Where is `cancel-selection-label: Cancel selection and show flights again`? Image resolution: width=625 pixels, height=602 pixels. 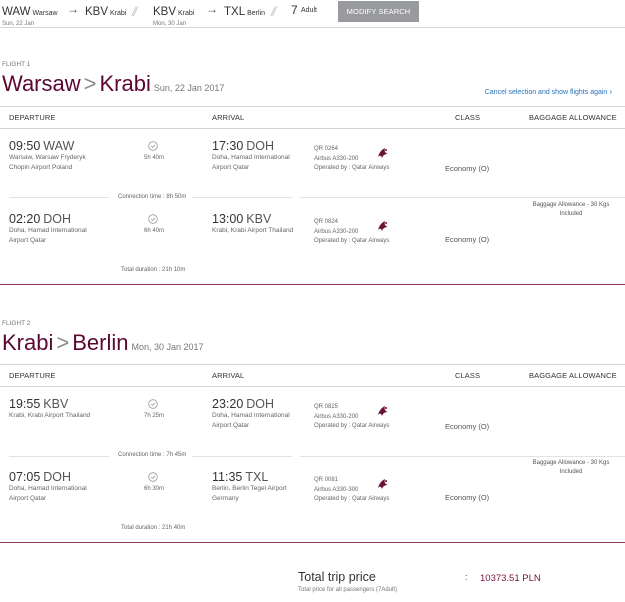 cancel-selection-label: Cancel selection and show flights again is located at coordinates (546, 92).